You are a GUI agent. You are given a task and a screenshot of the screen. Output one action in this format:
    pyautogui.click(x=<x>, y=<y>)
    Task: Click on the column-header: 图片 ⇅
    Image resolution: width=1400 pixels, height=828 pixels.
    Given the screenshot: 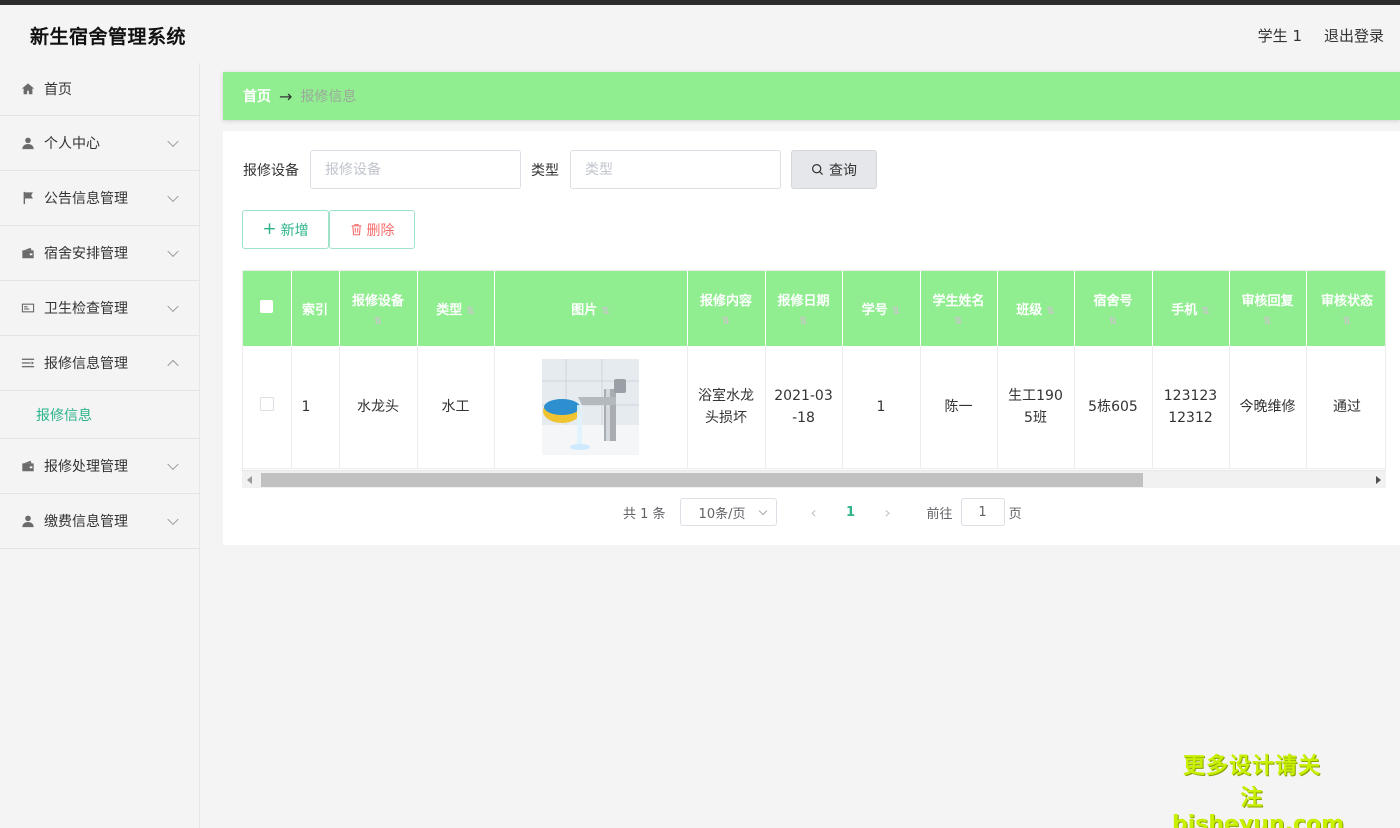 What is the action you would take?
    pyautogui.click(x=591, y=308)
    